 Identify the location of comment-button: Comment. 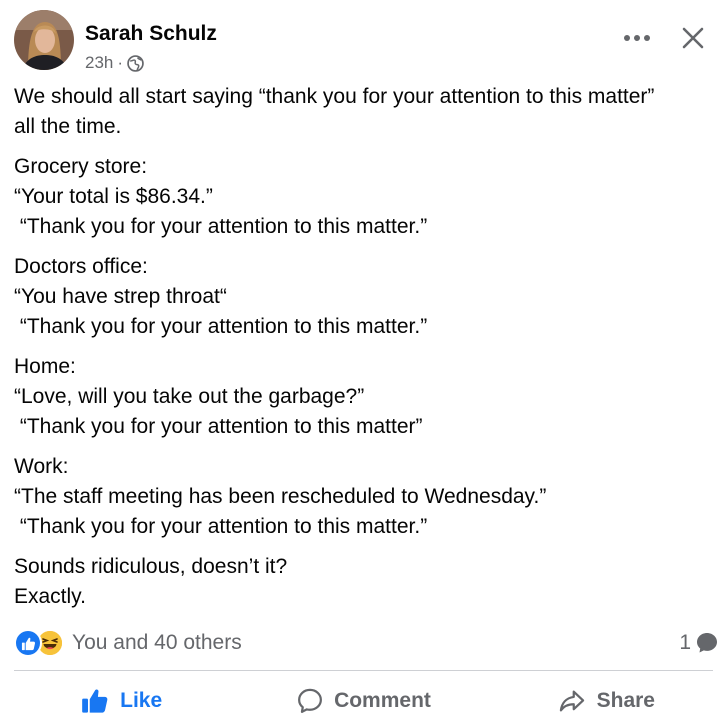
(363, 701).